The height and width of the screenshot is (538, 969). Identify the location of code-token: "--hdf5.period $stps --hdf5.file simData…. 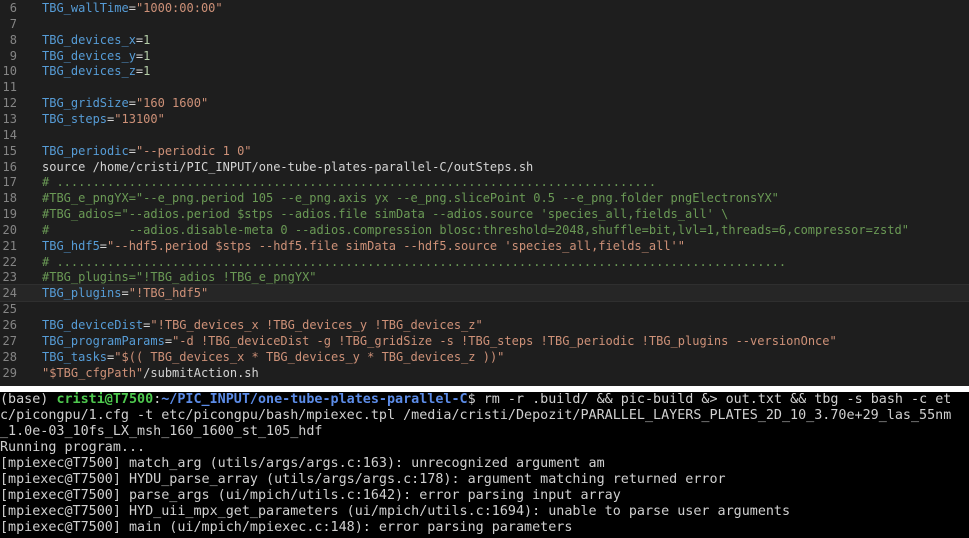
(396, 245).